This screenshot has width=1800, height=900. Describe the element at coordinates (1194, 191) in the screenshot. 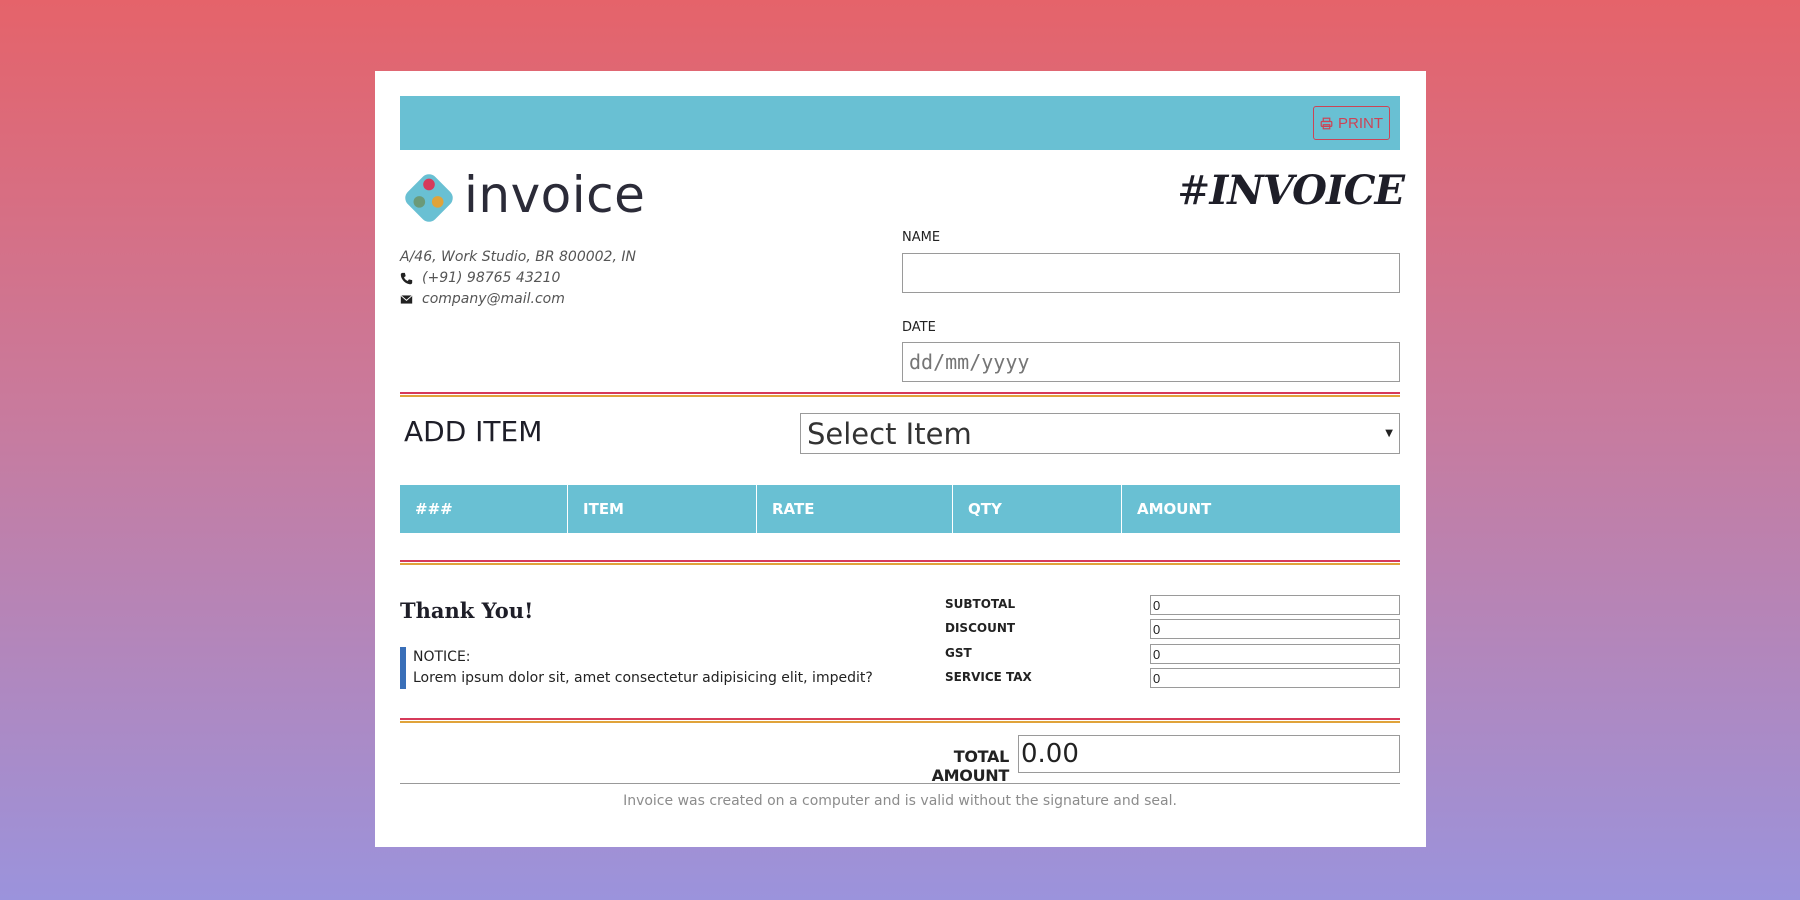

I see `invoice-title-hash: #` at that location.